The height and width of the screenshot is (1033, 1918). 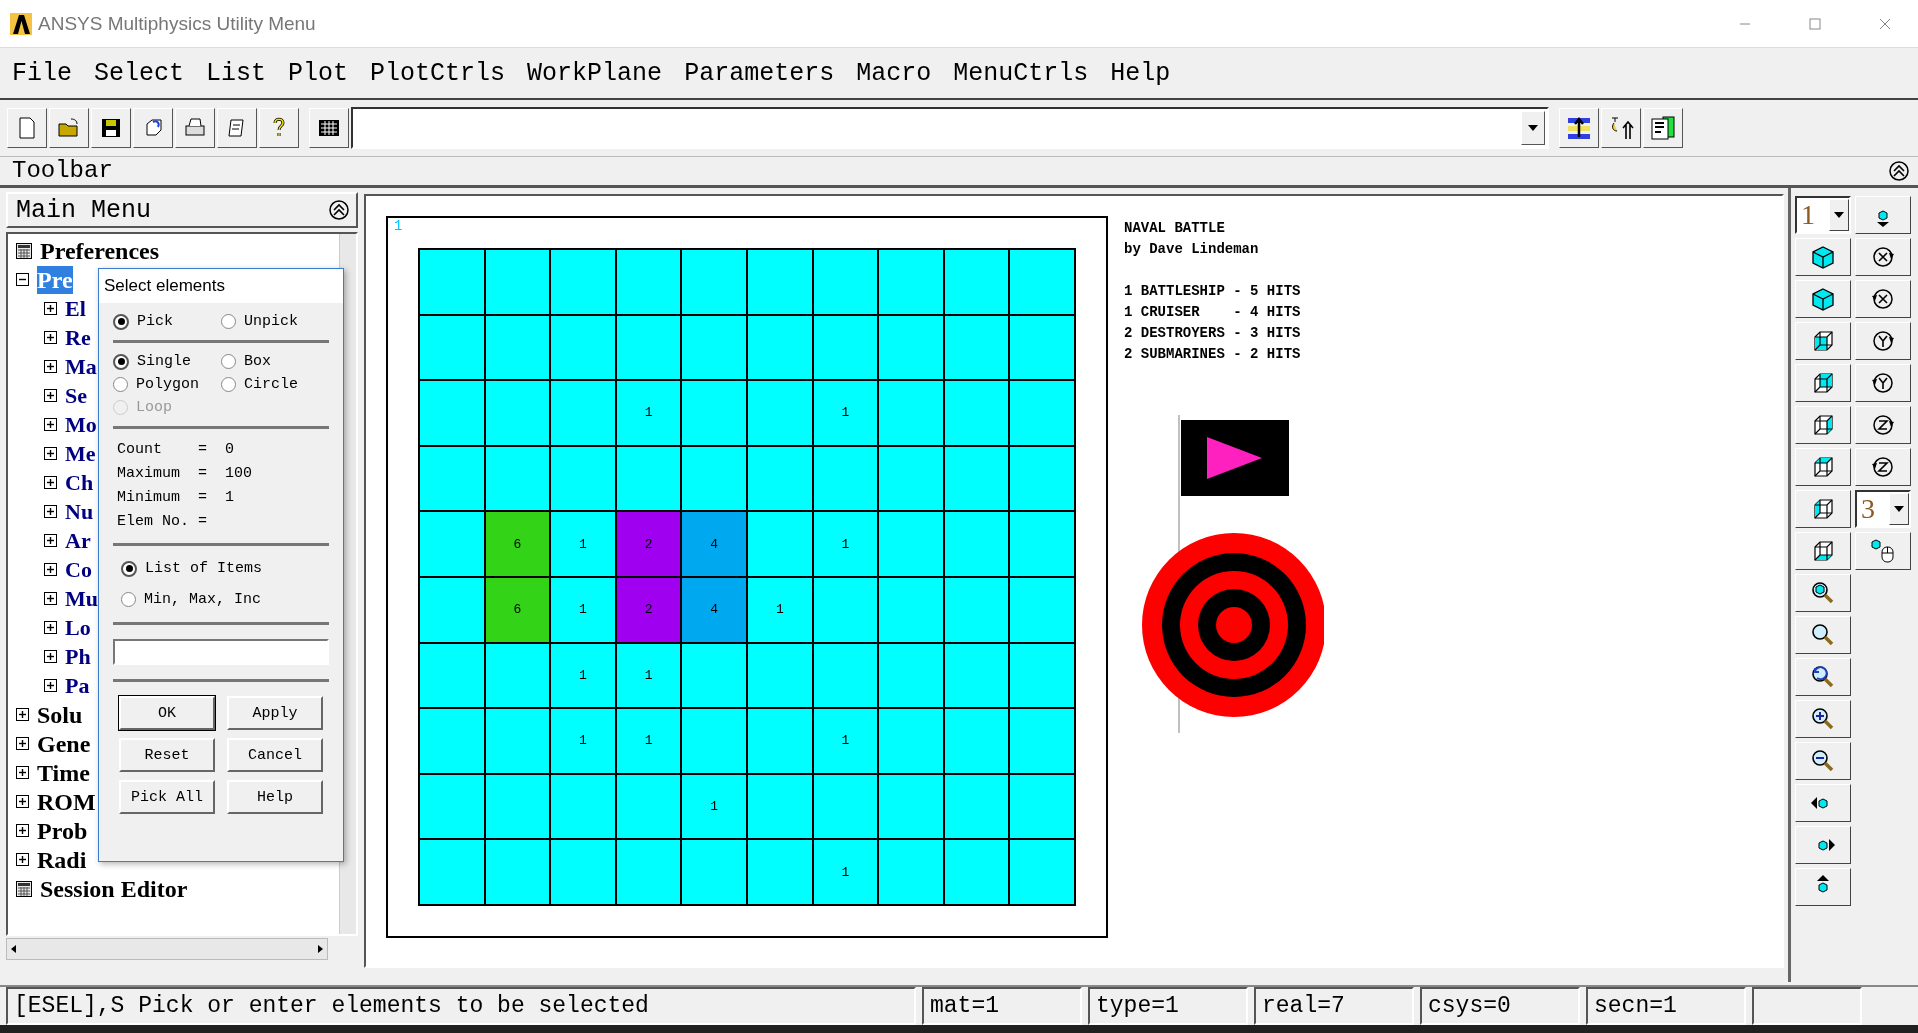 I want to click on dialog-button: Help, so click(x=275, y=797).